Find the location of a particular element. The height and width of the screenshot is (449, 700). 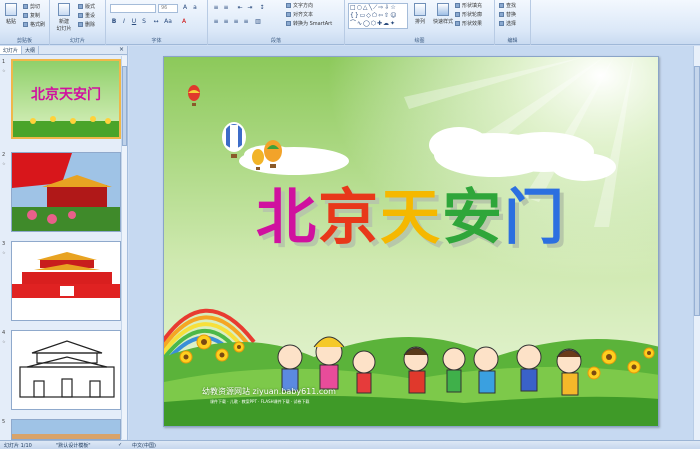

align-text-icon is located at coordinates (288, 14).